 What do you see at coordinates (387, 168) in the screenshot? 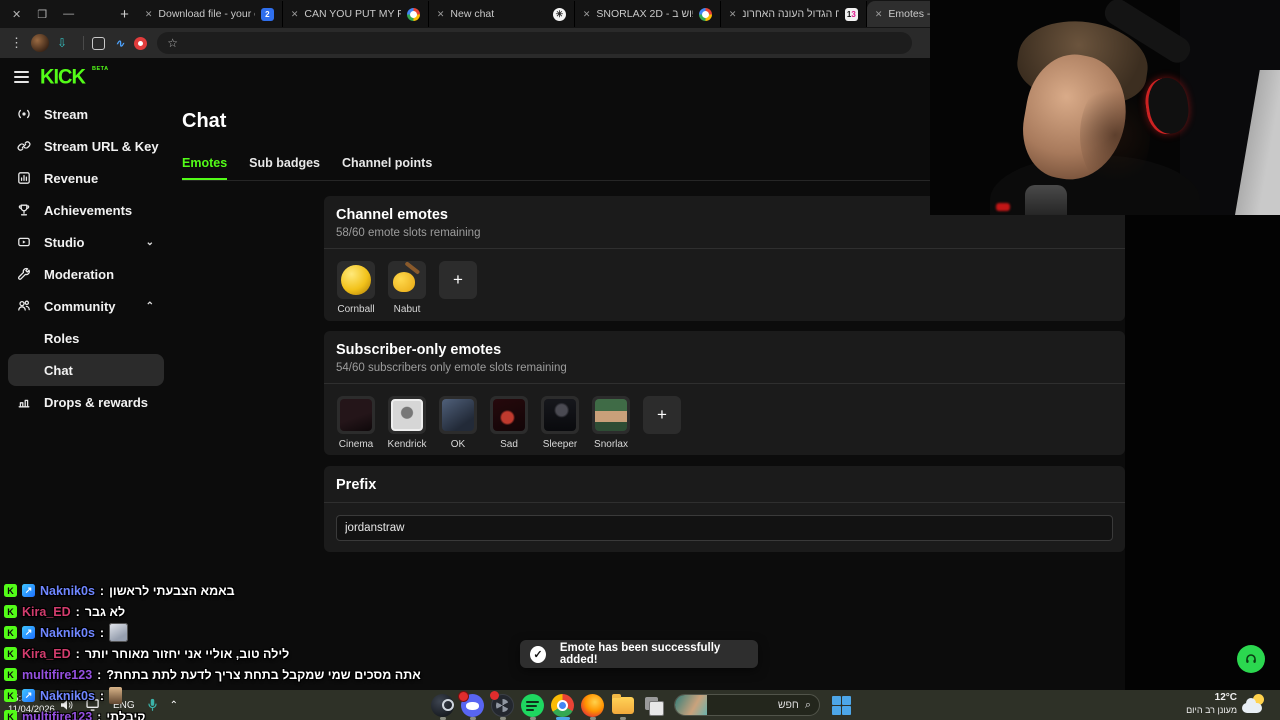
I see `tab-channel-points: Channel points` at bounding box center [387, 168].